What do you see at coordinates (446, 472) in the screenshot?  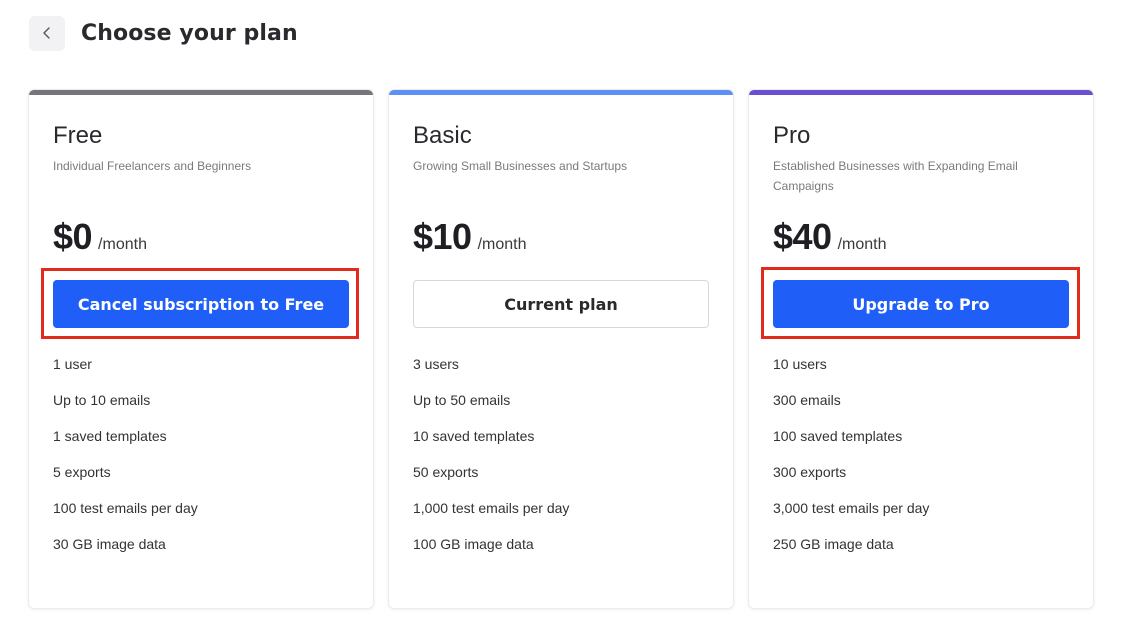 I see `feature-item: 50 exports` at bounding box center [446, 472].